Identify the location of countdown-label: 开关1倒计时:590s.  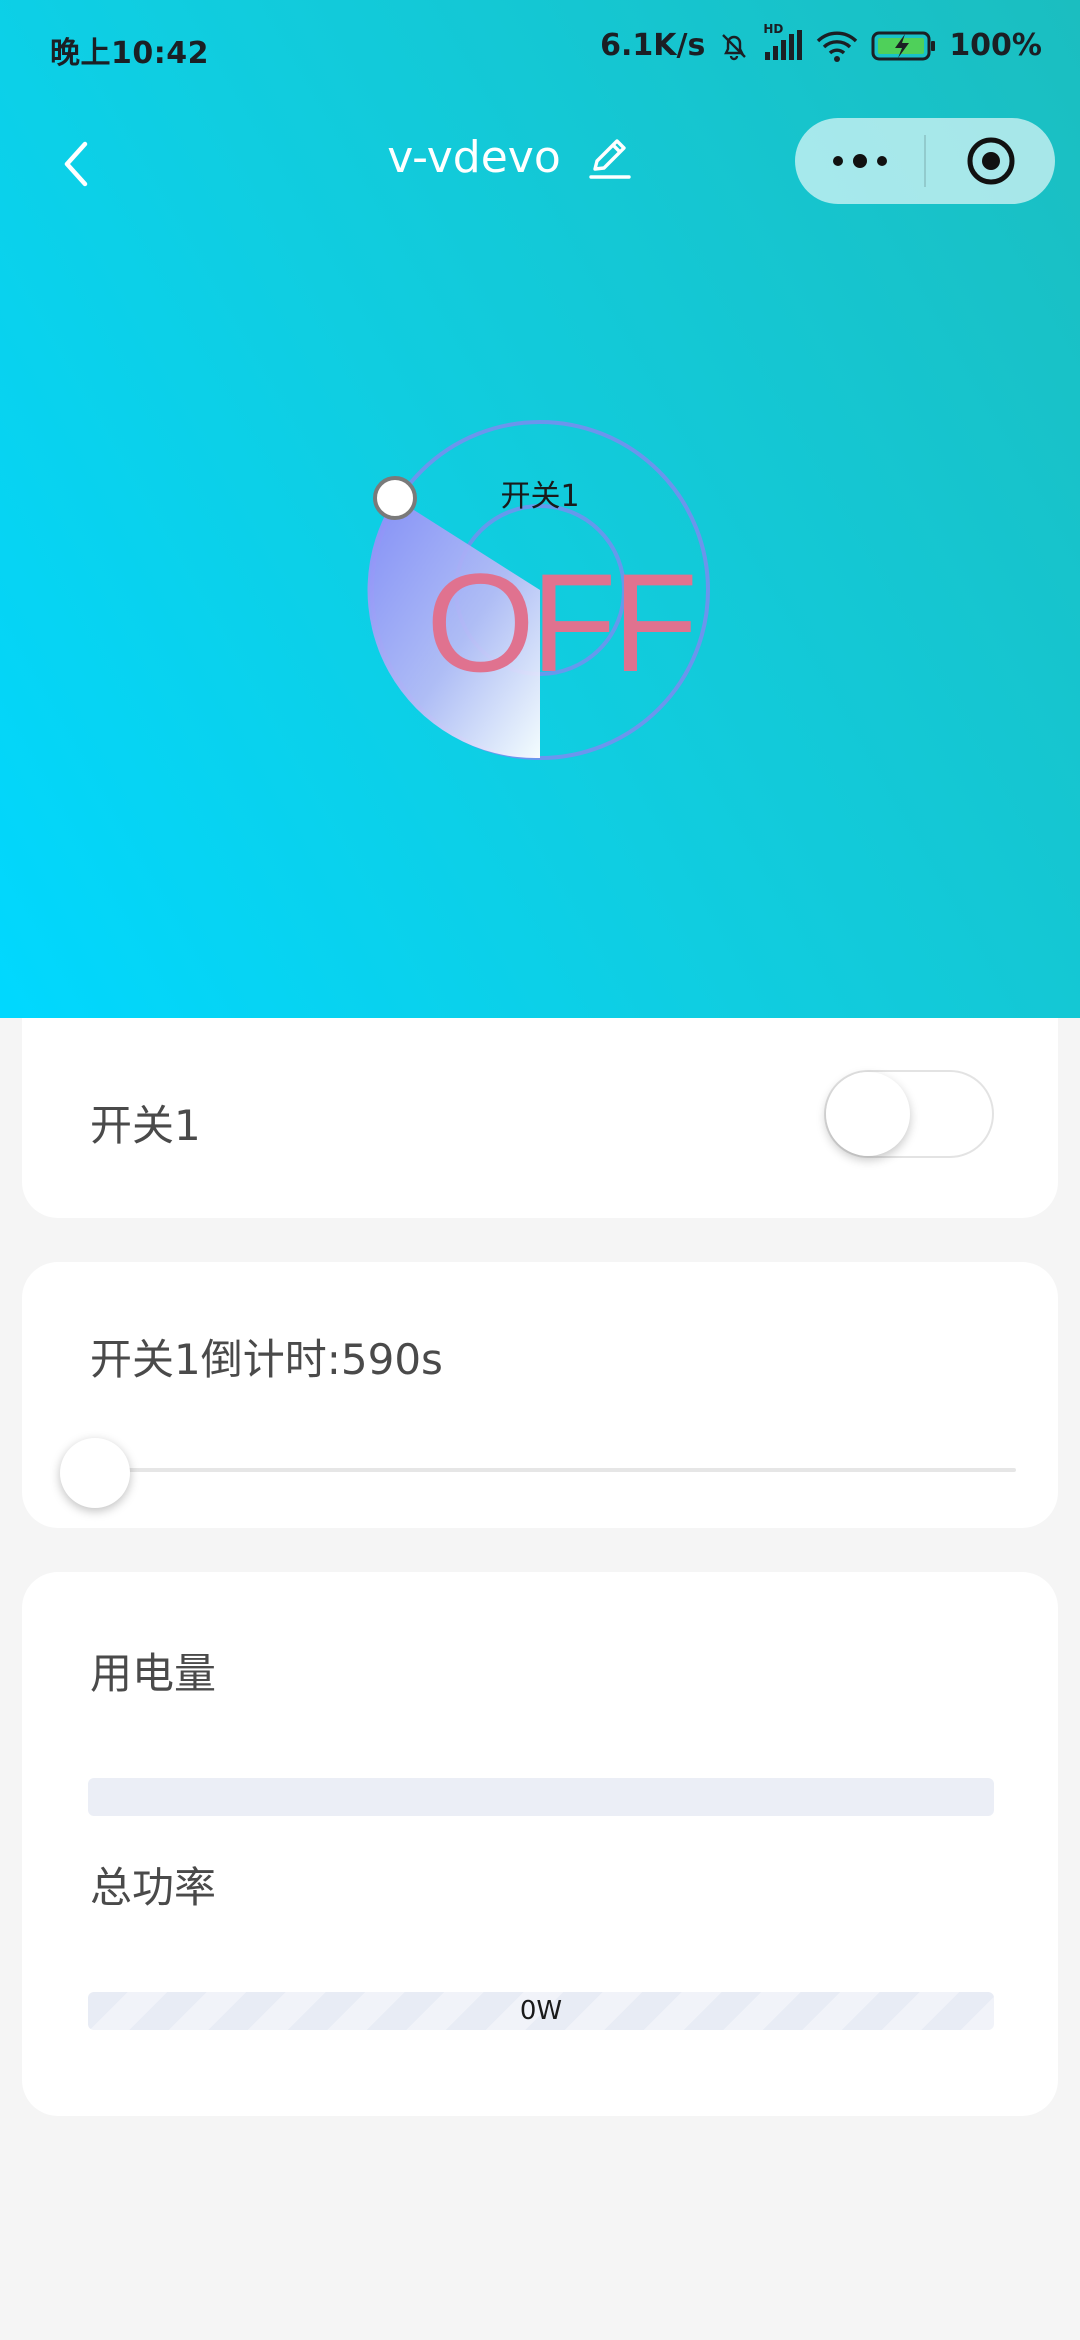
(266, 1359).